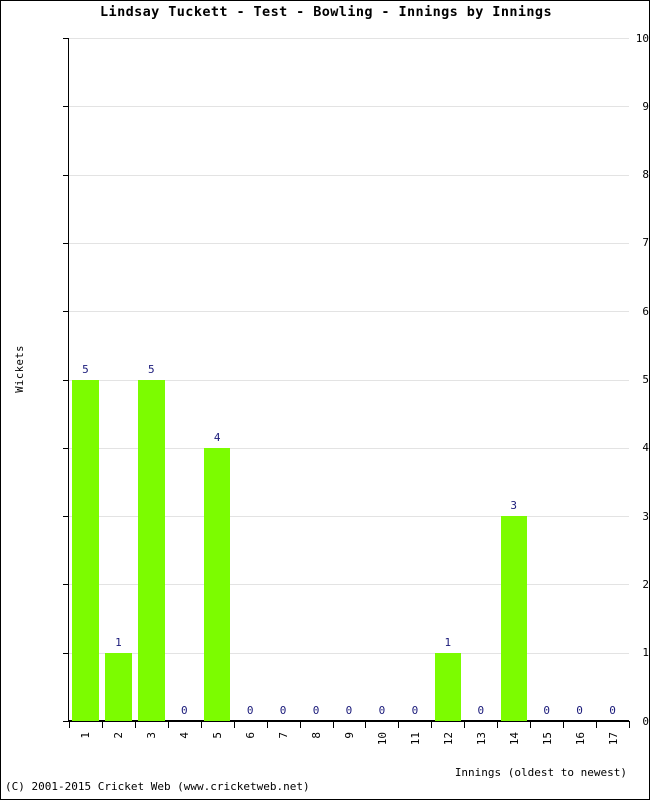 The image size is (650, 800). I want to click on x-tick-label: 16, so click(580, 739).